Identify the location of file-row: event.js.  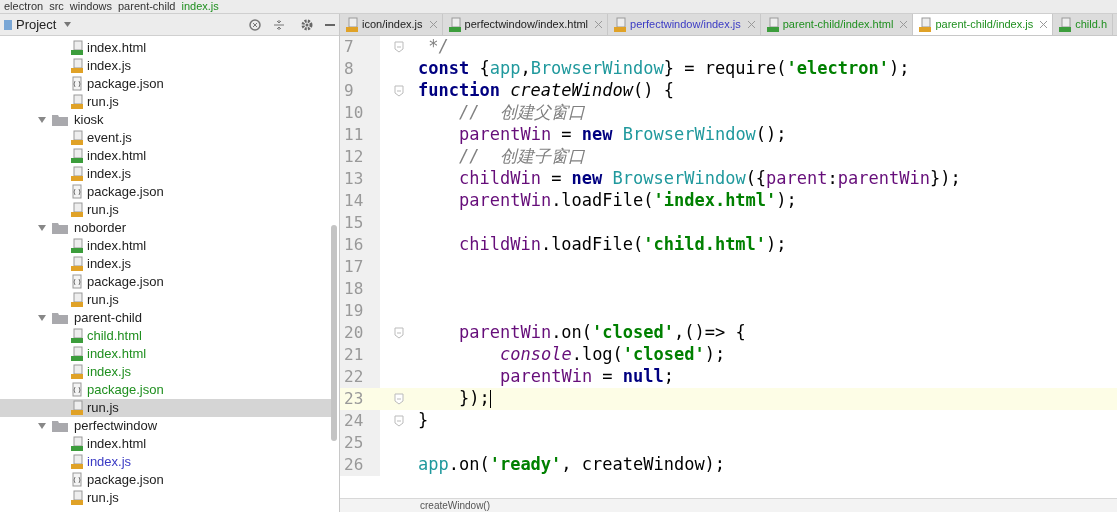
(165, 138).